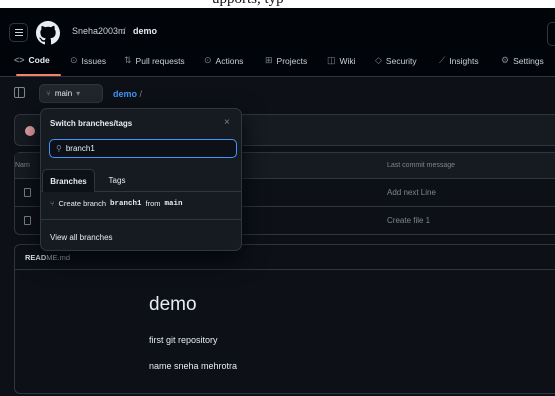 The image size is (555, 396). Describe the element at coordinates (411, 192) in the screenshot. I see `commit-message: Add next Line` at that location.